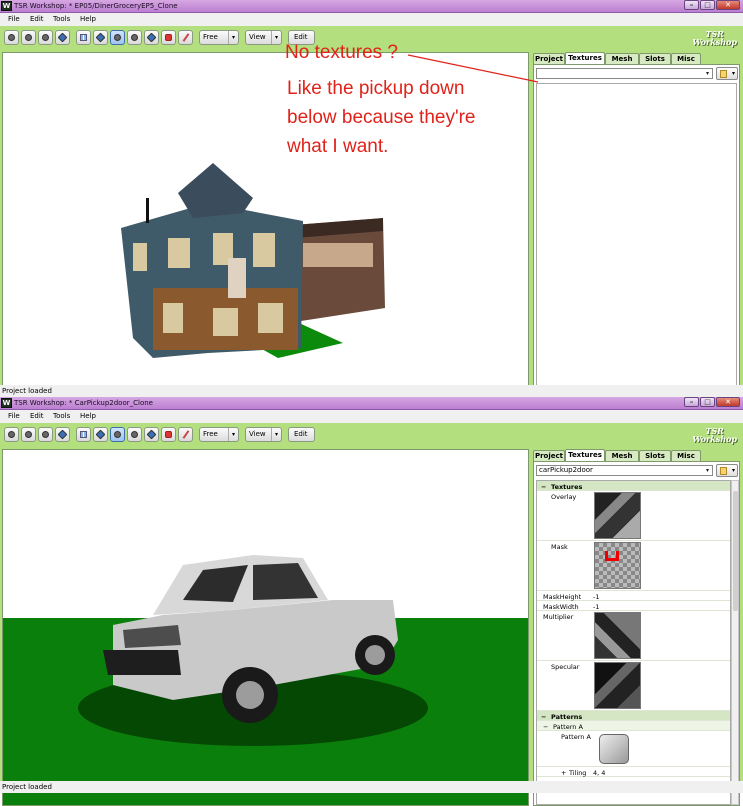 This screenshot has height=806, width=743. What do you see at coordinates (617, 515) in the screenshot?
I see `overlay-thumbnail` at bounding box center [617, 515].